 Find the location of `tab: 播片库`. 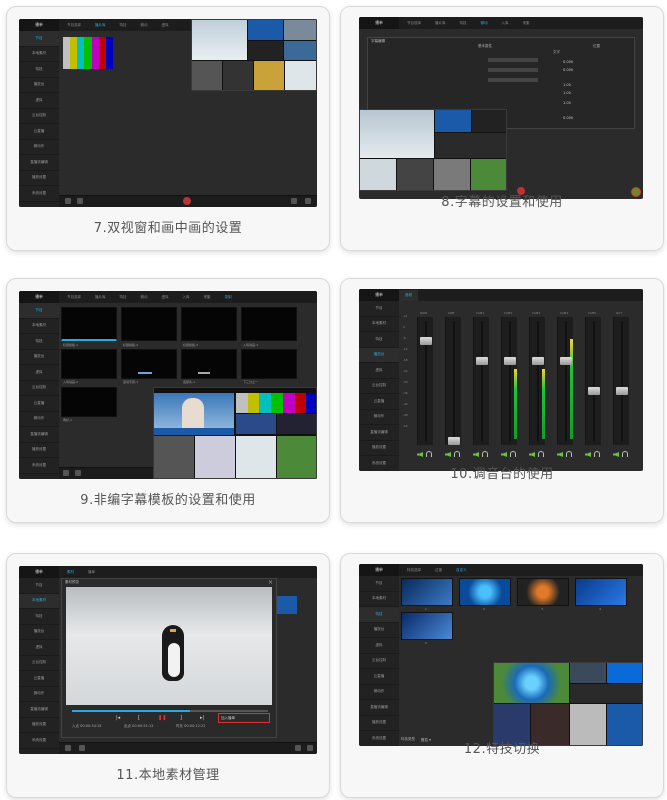

tab: 播片库 is located at coordinates (100, 297).